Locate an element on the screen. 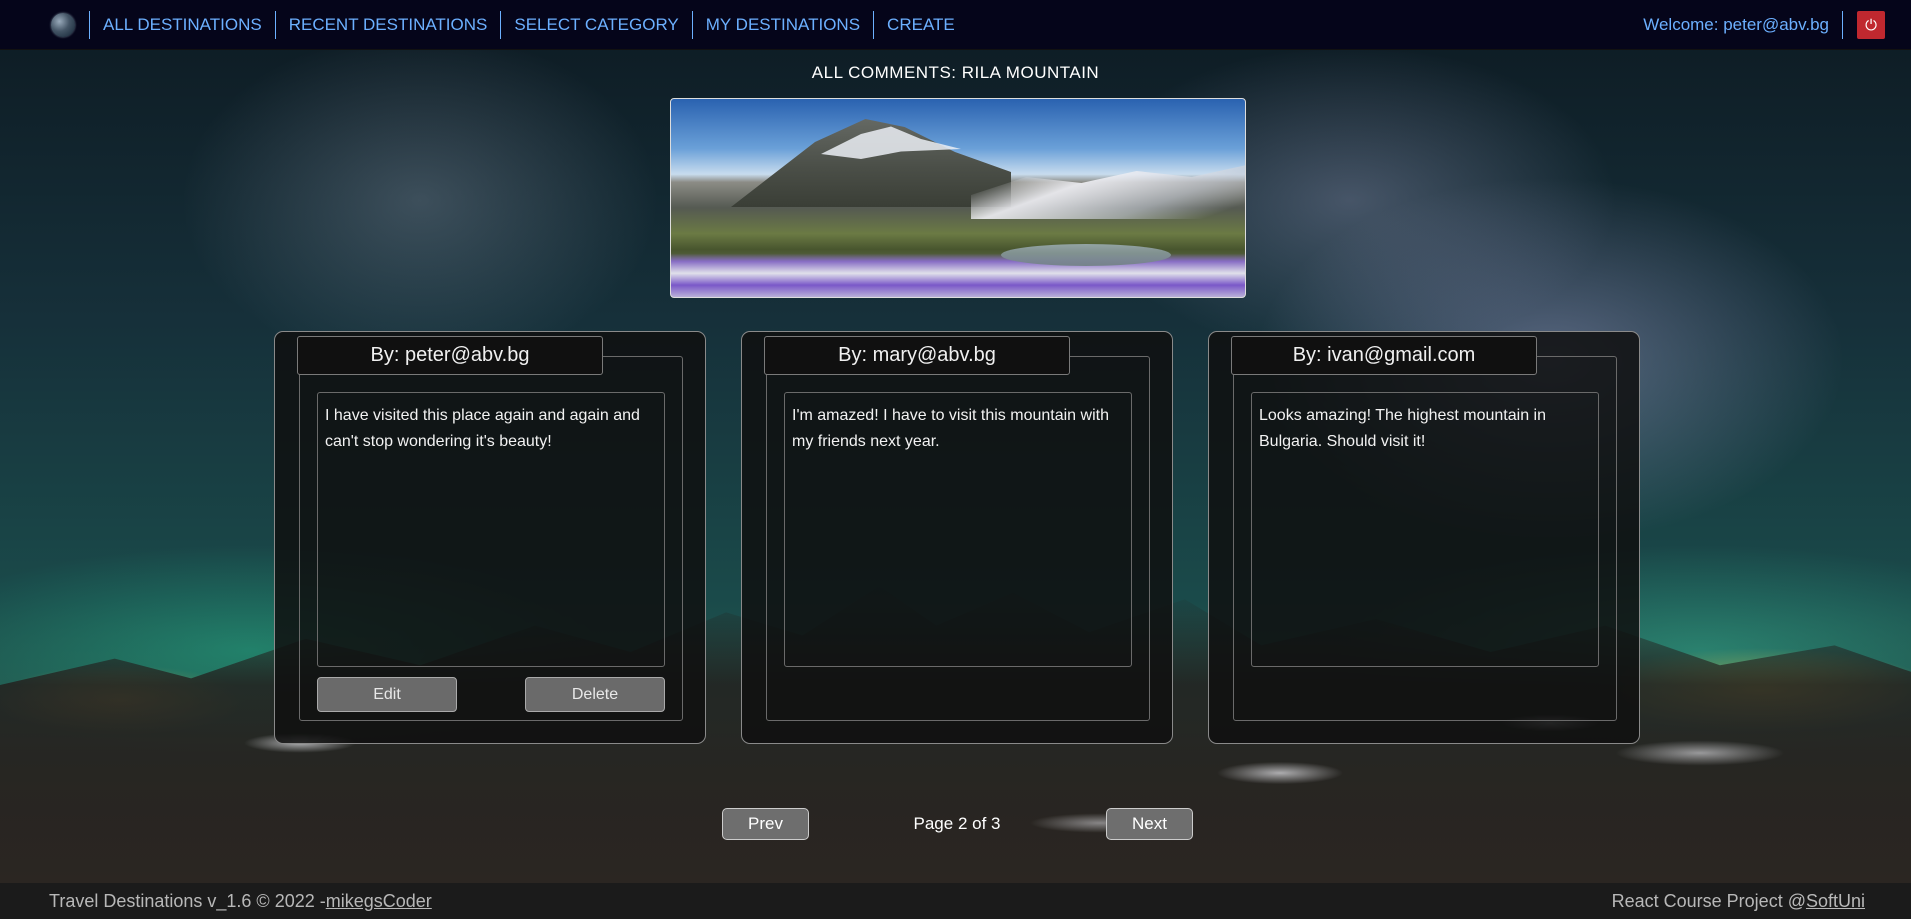 This screenshot has width=1911, height=919. nav-all-destinations: ALL DESTINATIONS is located at coordinates (182, 24).